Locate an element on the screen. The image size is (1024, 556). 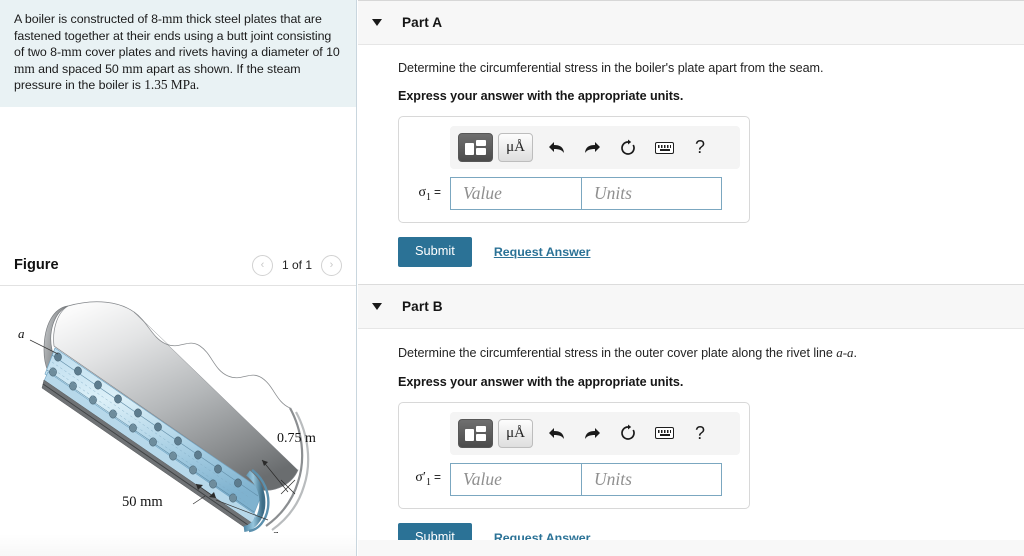
equals-sign-a: = is located at coordinates (437, 191).